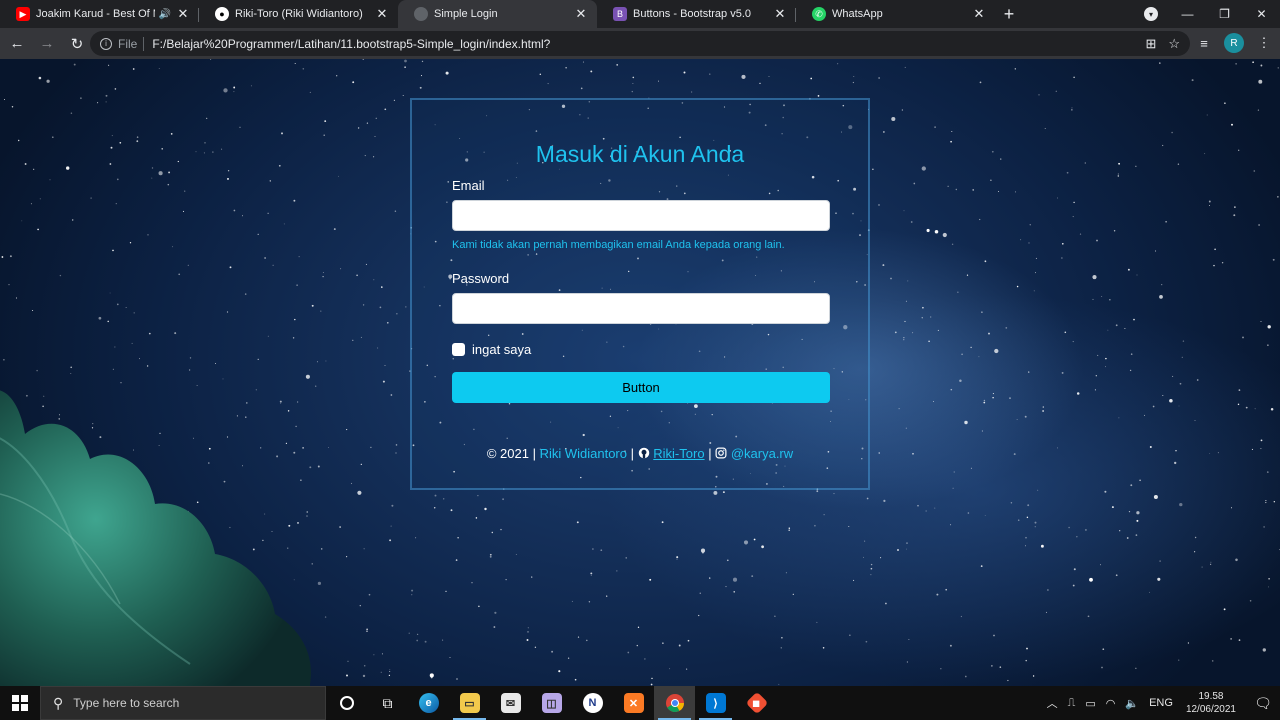  I want to click on tab-github: ● Riki-Toro (Riki Widiantoro) ✕, so click(298, 14).